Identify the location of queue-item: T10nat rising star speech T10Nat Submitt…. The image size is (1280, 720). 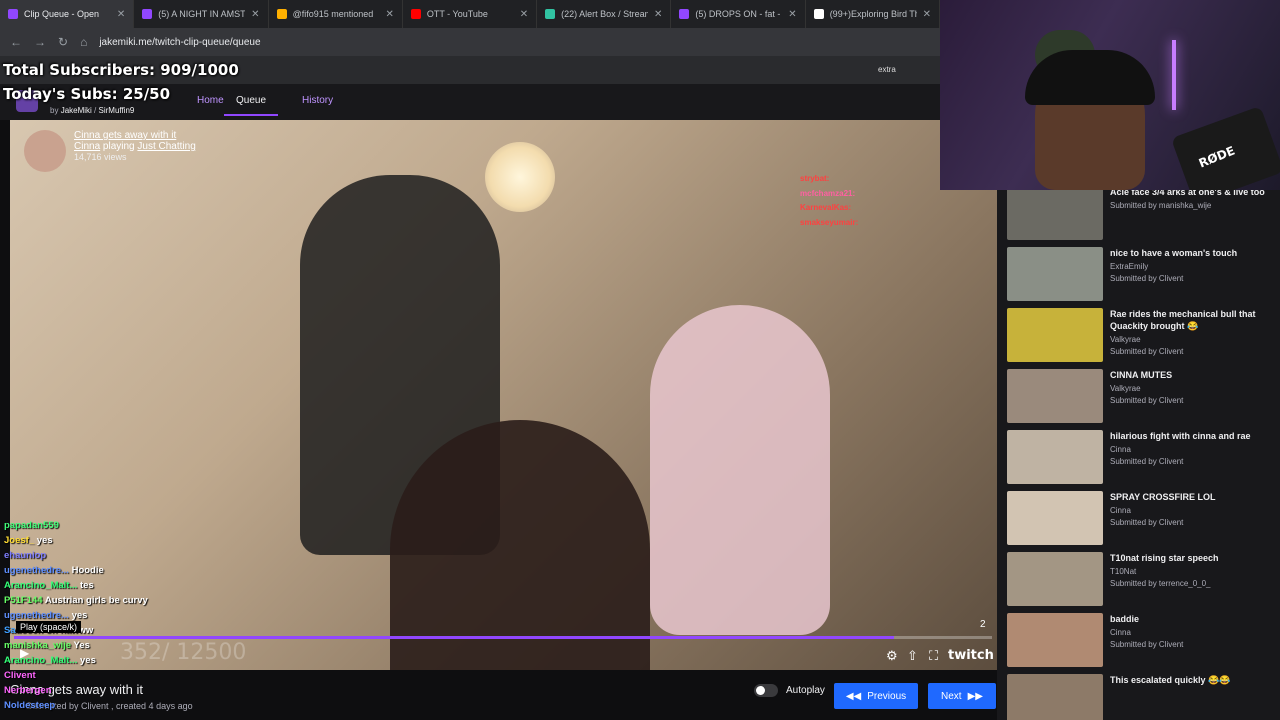
(1140, 581).